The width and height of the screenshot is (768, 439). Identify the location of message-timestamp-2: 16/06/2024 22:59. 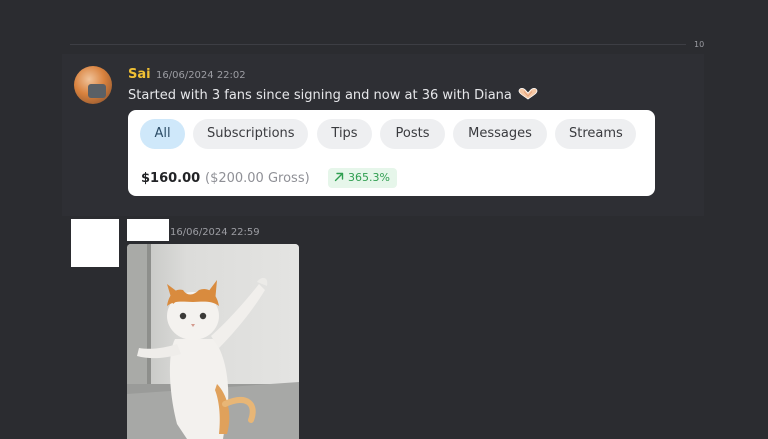
(215, 232).